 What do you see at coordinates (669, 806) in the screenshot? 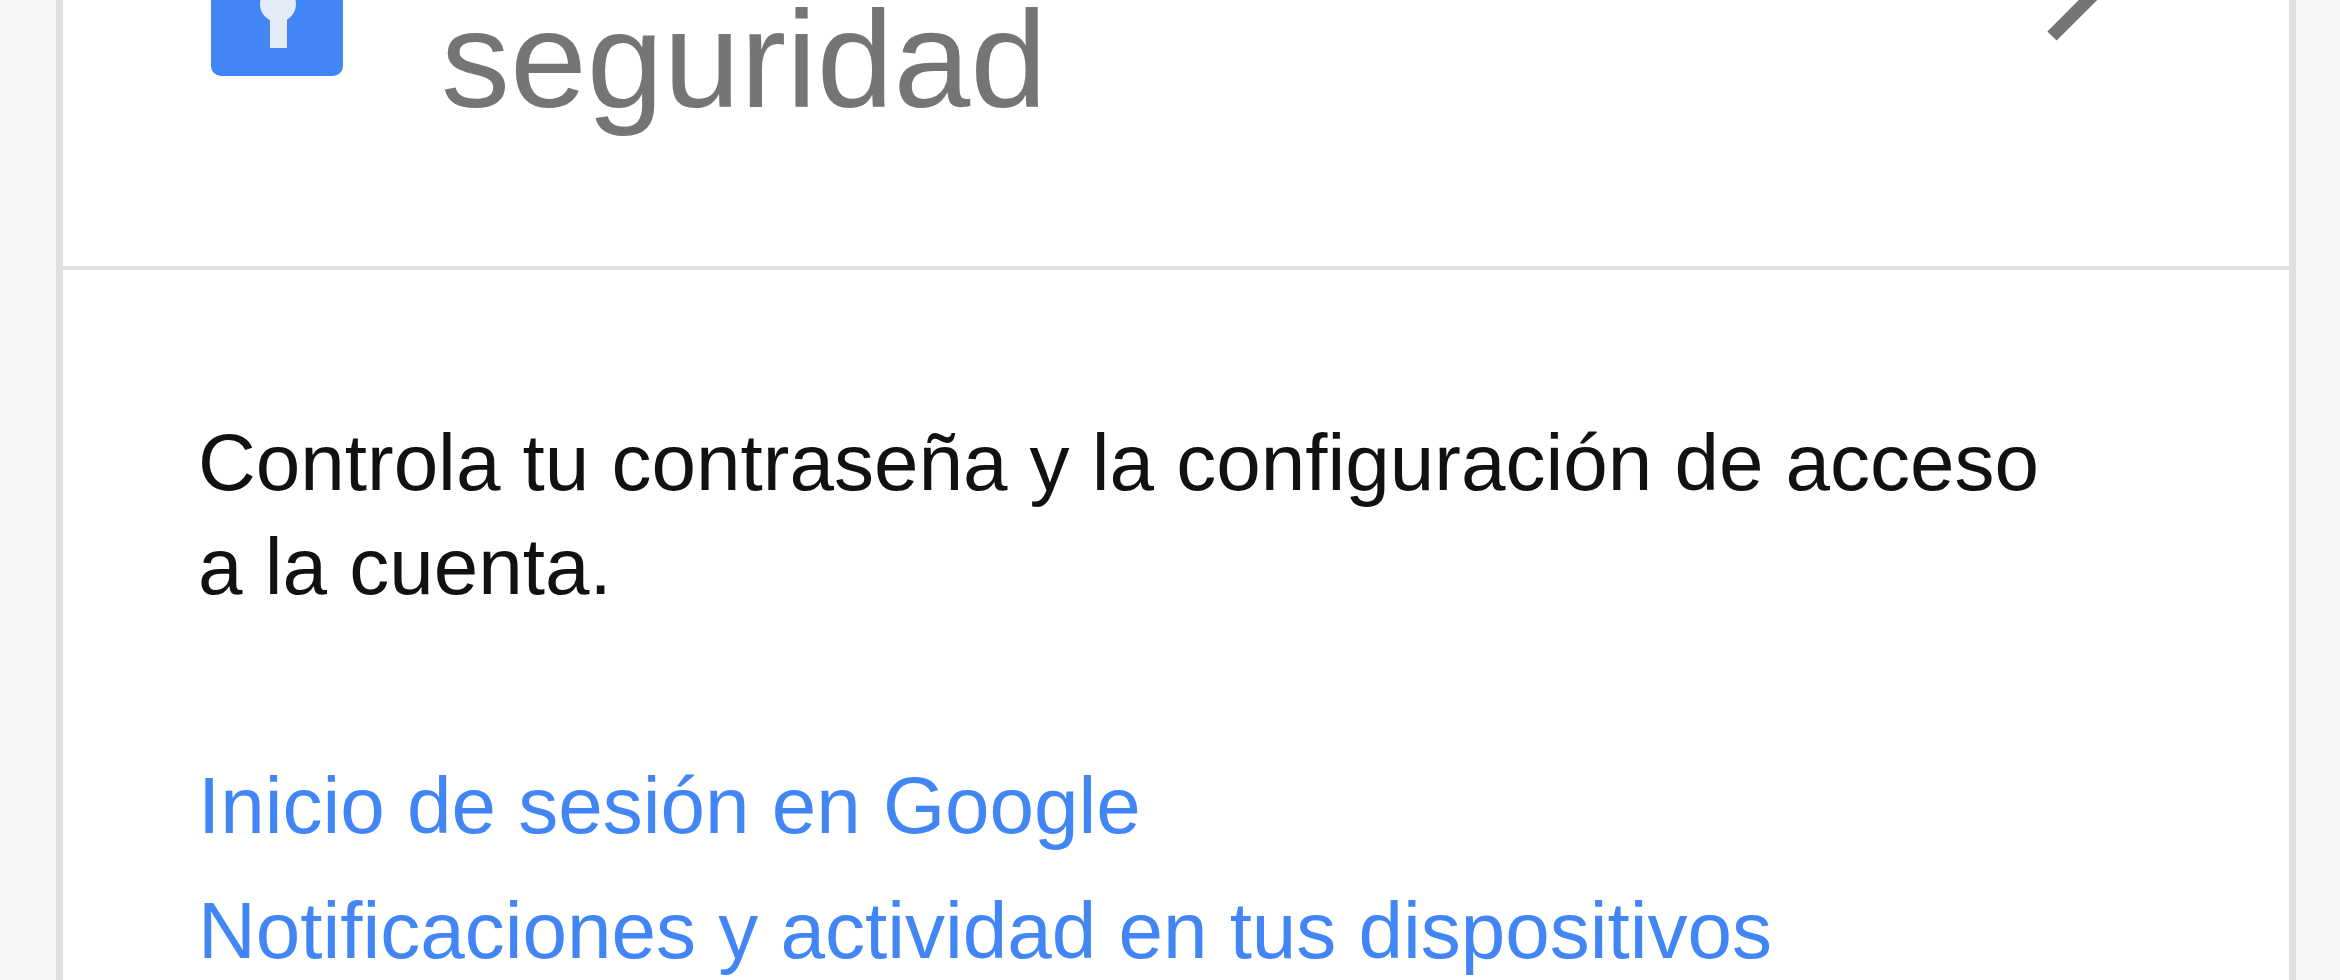
I see `settings-link: Inicio de sesión en Google` at bounding box center [669, 806].